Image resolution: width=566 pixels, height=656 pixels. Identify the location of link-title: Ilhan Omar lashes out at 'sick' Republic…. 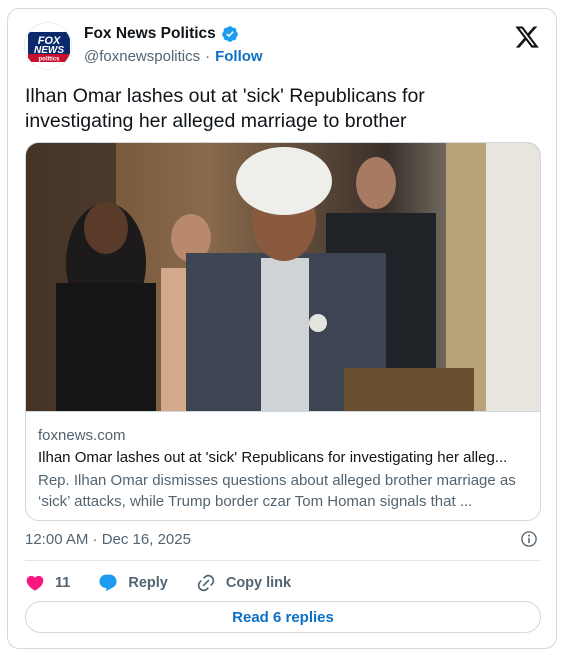
(273, 457).